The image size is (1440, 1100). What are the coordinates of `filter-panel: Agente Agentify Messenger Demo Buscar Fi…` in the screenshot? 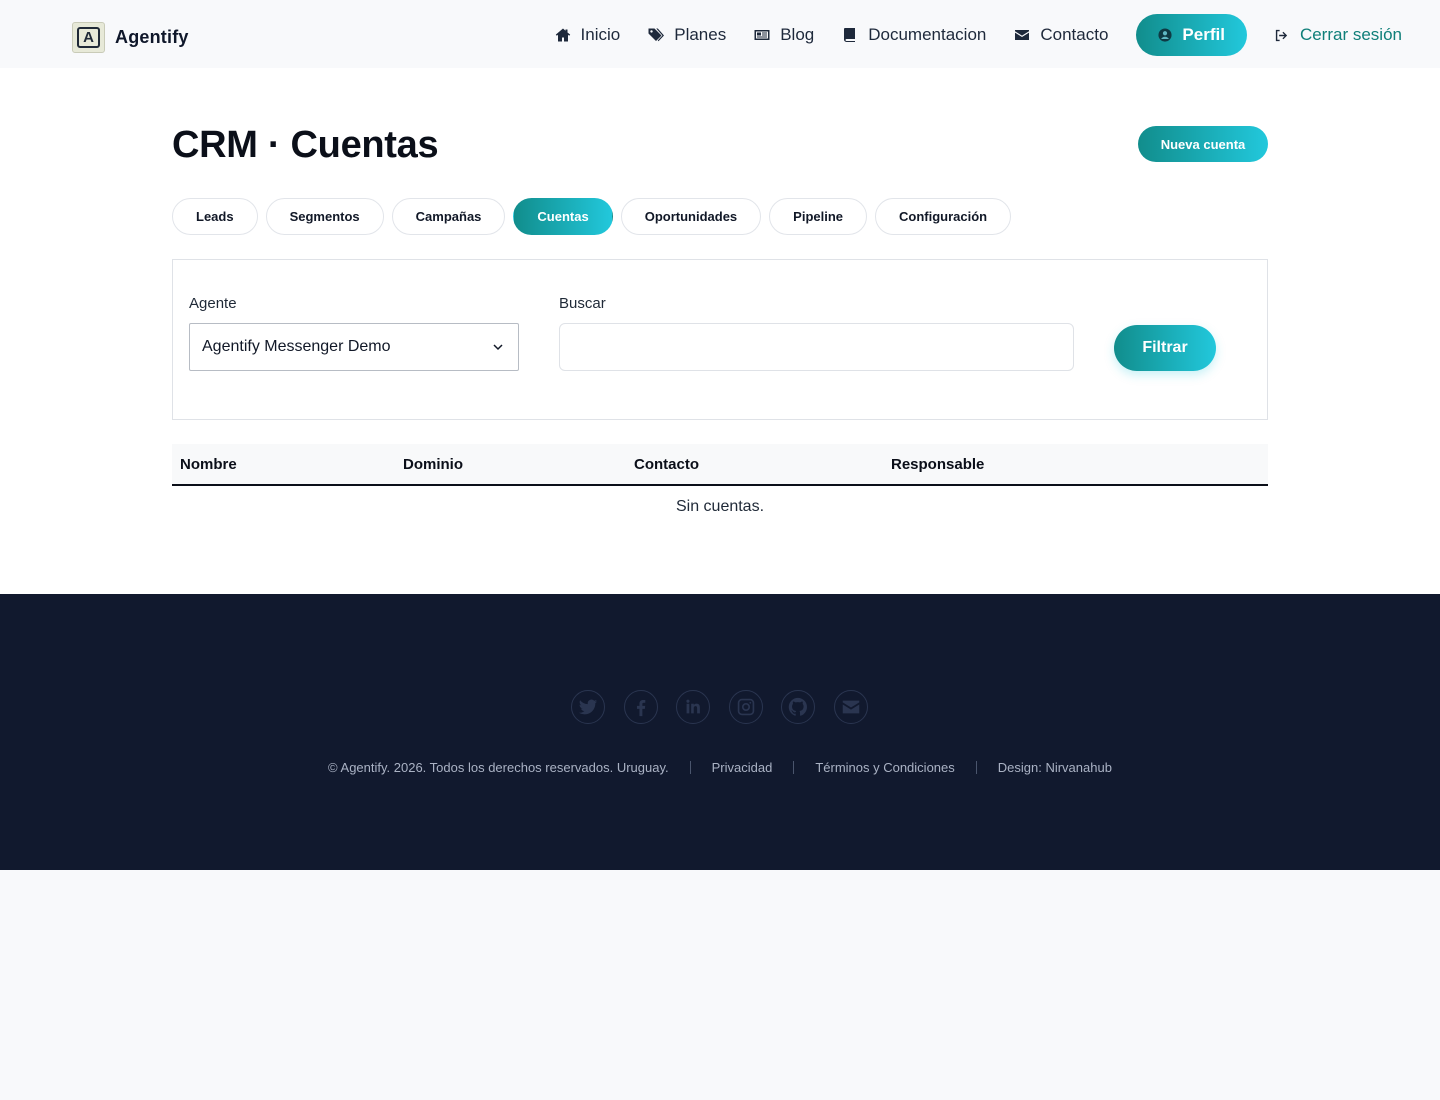 It's located at (720, 339).